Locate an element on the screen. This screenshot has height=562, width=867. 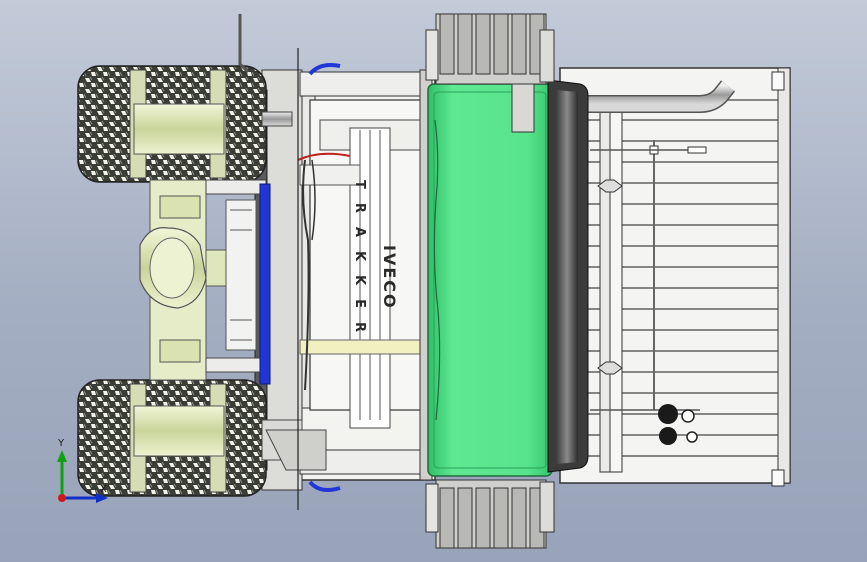
front-wheel-bottom is located at coordinates (490, 514).